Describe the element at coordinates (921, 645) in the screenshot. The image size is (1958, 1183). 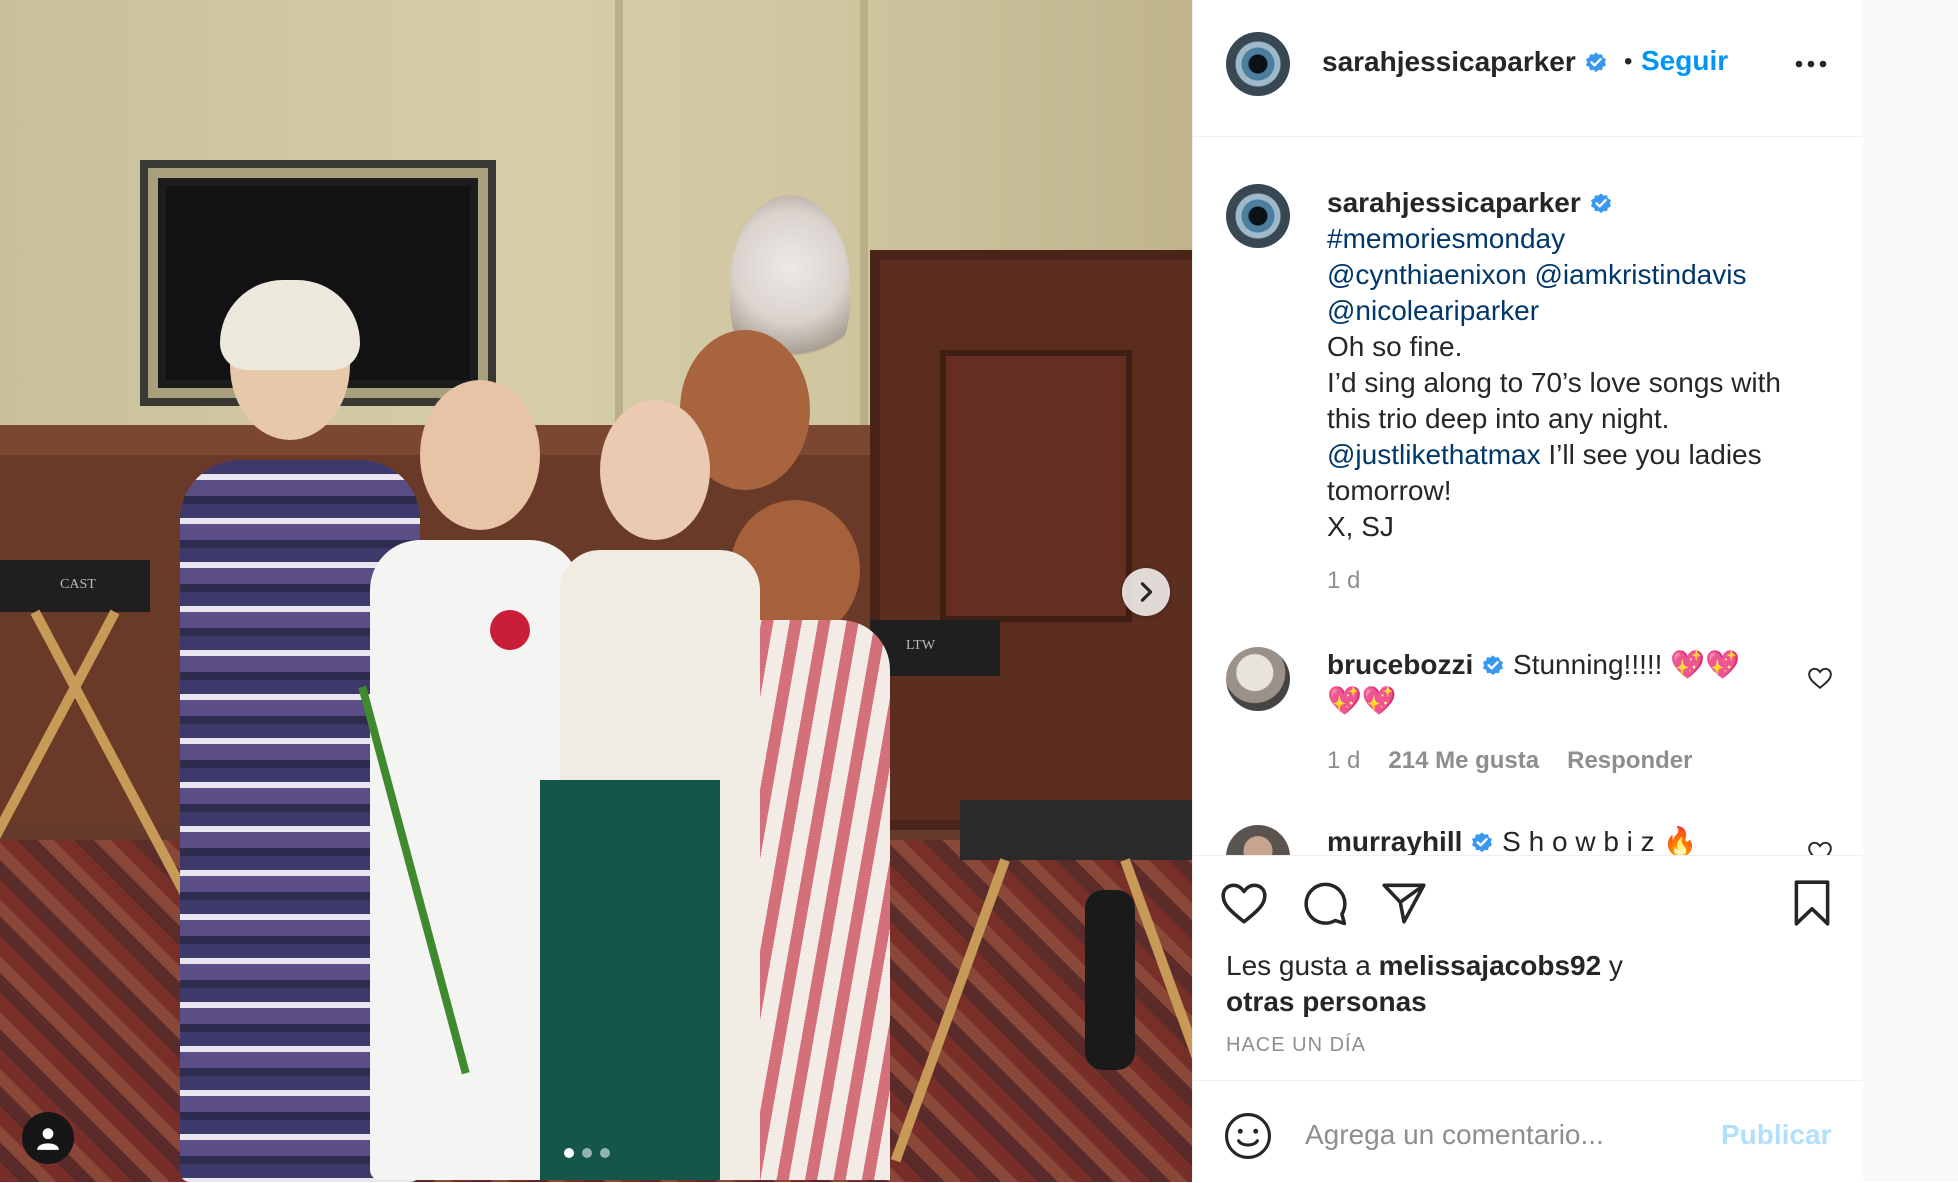
I see `chair-label-ltw: LTW` at that location.